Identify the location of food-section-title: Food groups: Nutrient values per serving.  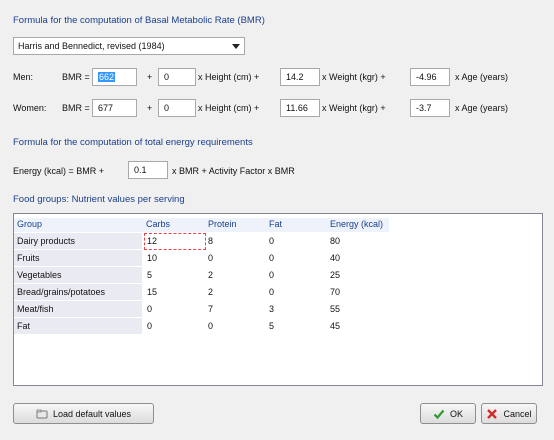
(99, 199).